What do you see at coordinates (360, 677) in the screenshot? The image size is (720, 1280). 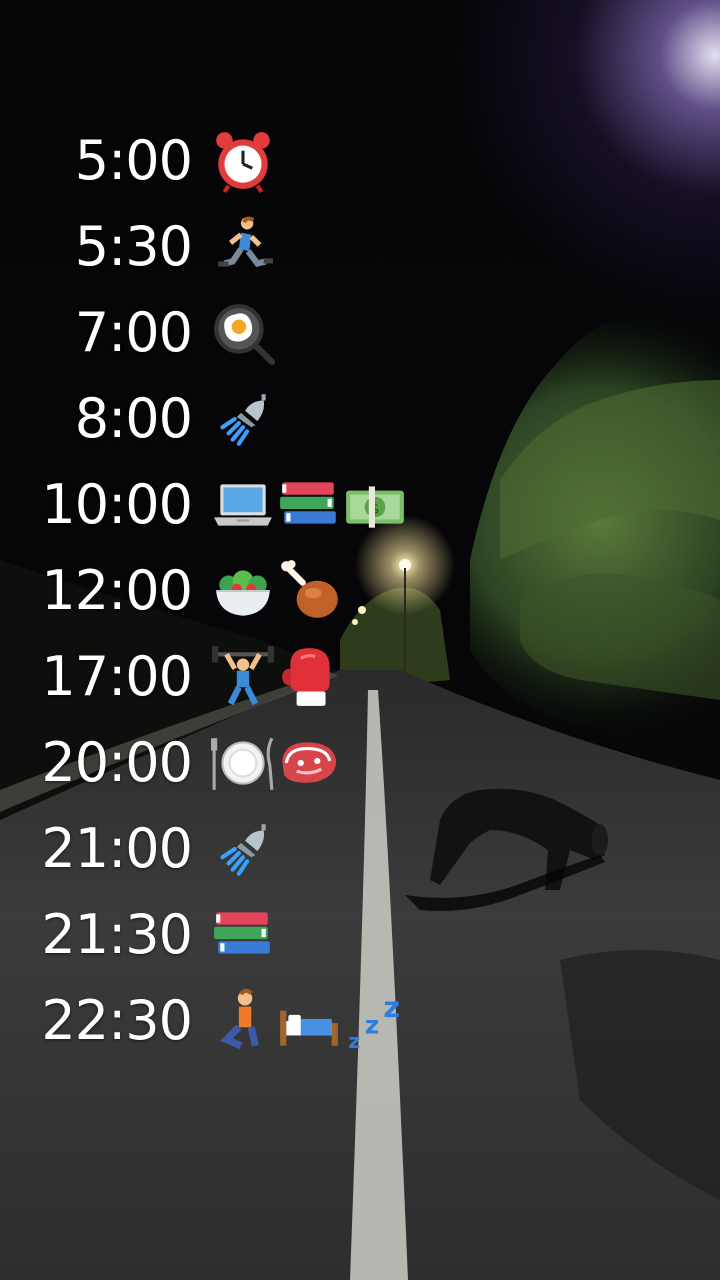 I see `schedule-row: 17:00` at bounding box center [360, 677].